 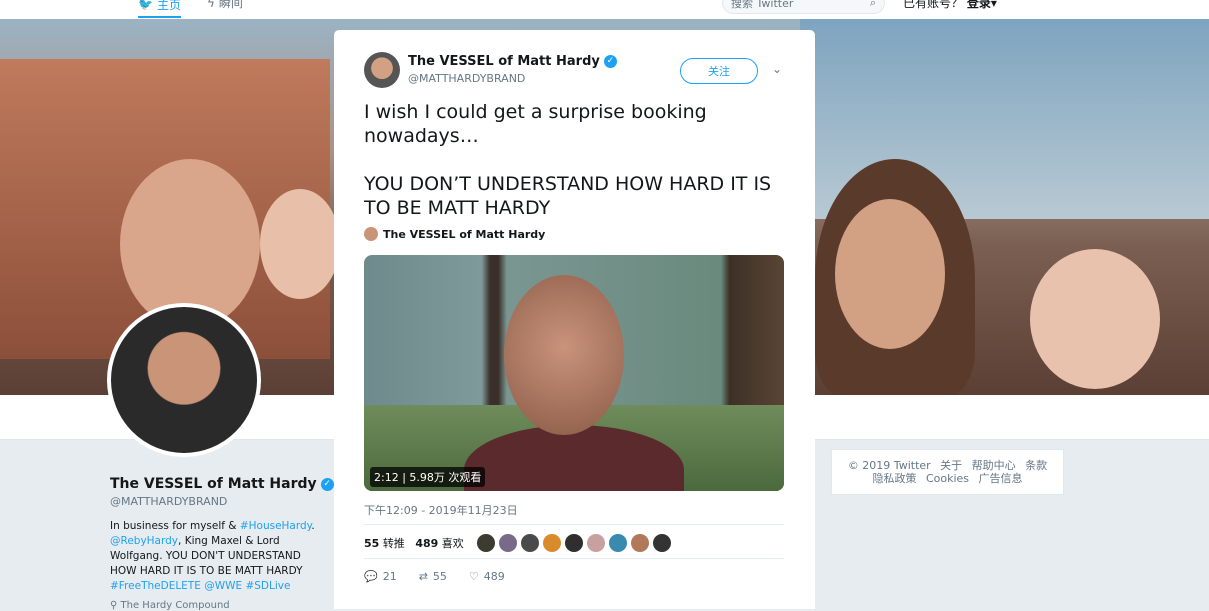 What do you see at coordinates (155, 586) in the screenshot?
I see `bio-link: #FreeTheDELETE` at bounding box center [155, 586].